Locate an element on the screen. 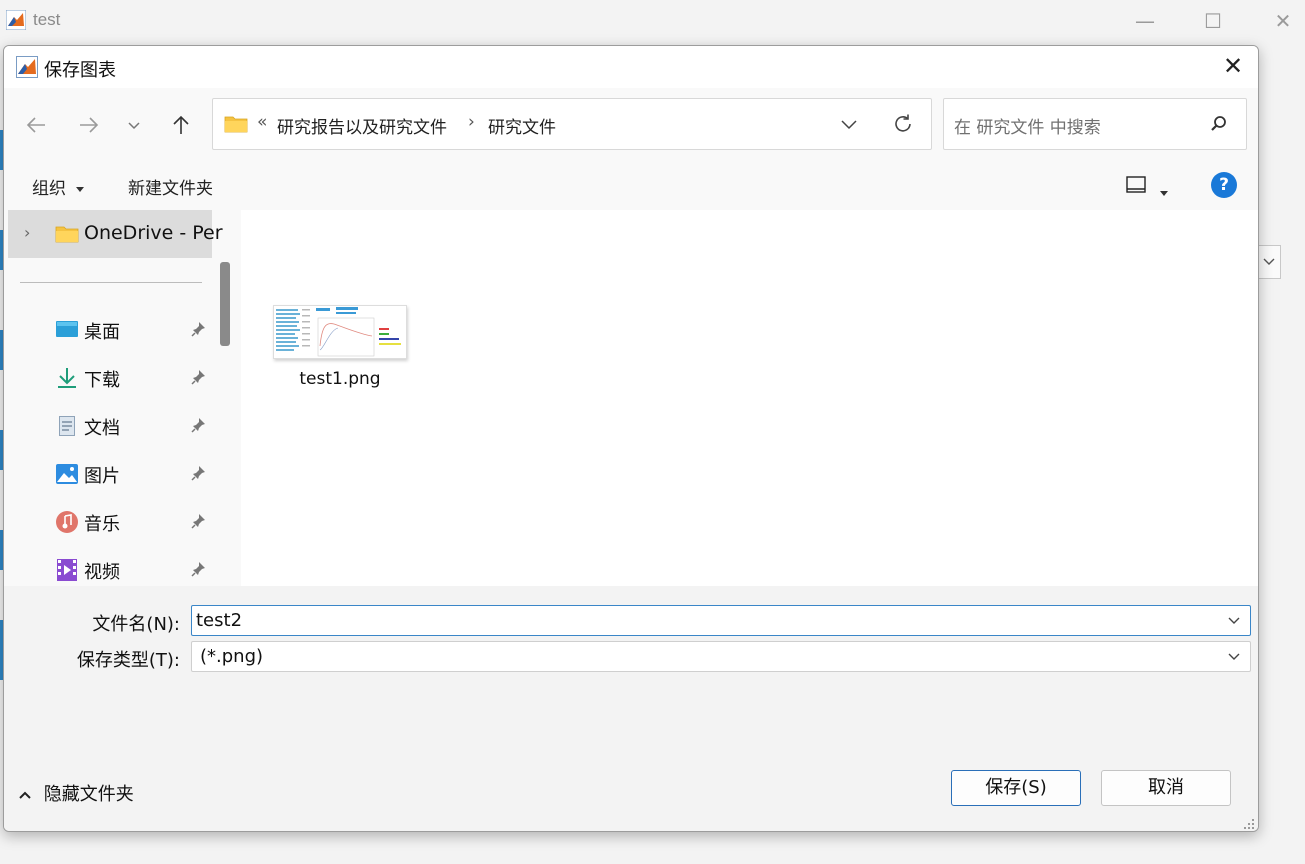 The height and width of the screenshot is (864, 1305). dialog-toolbar: 组织 新建文件夹 ? is located at coordinates (631, 186).